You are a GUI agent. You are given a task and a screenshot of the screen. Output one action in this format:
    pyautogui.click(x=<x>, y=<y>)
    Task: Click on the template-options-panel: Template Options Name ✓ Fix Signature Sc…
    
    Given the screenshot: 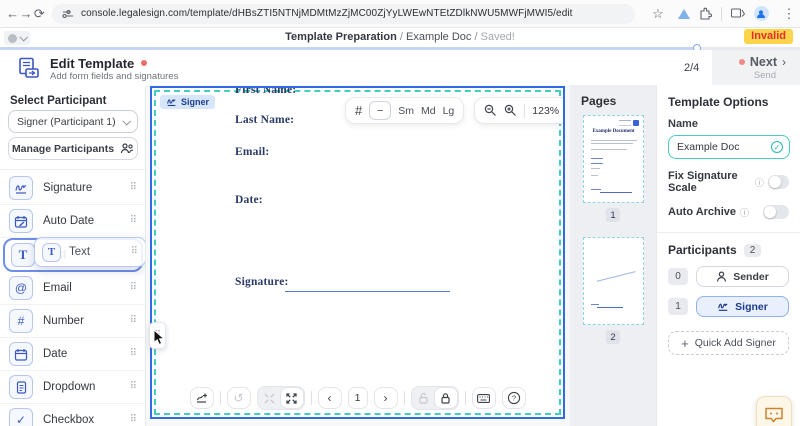 What is the action you would take?
    pyautogui.click(x=728, y=255)
    